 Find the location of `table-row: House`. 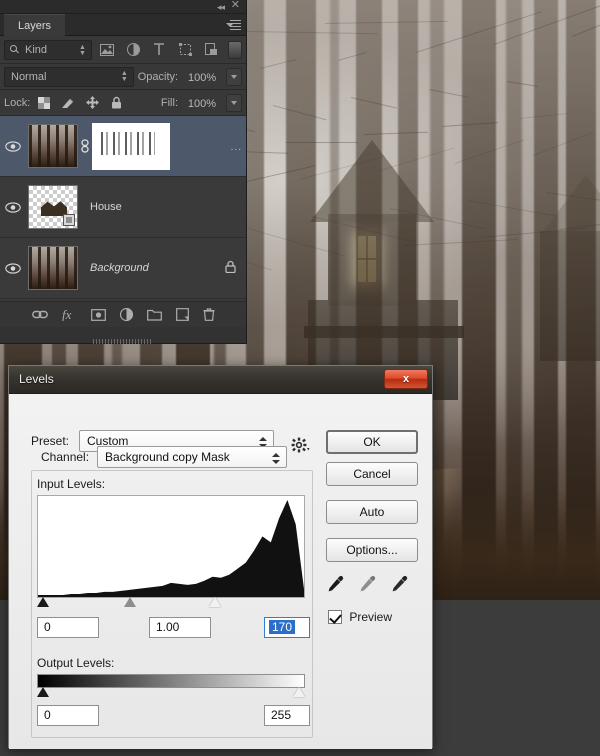

table-row: House is located at coordinates (123, 207).